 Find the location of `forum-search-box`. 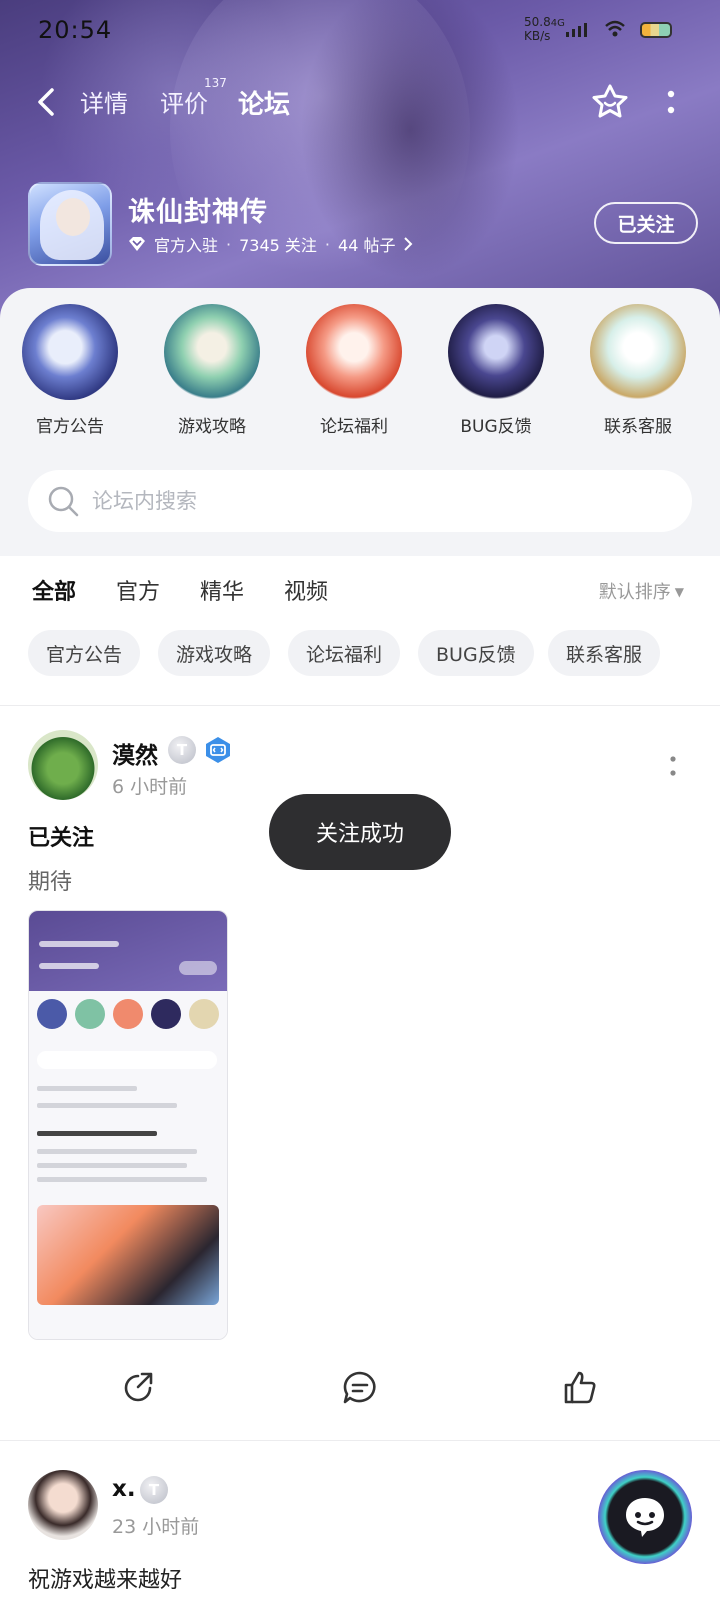

forum-search-box is located at coordinates (360, 501).